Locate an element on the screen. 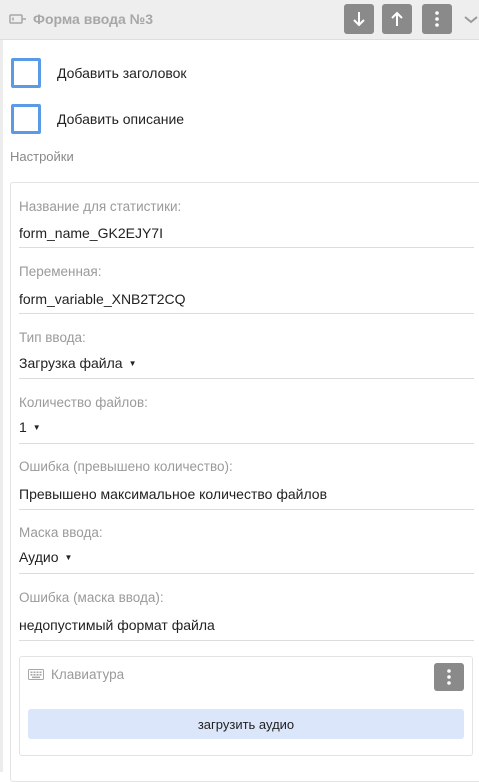 This screenshot has height=782, width=479. add-description-checkbox is located at coordinates (26, 119).